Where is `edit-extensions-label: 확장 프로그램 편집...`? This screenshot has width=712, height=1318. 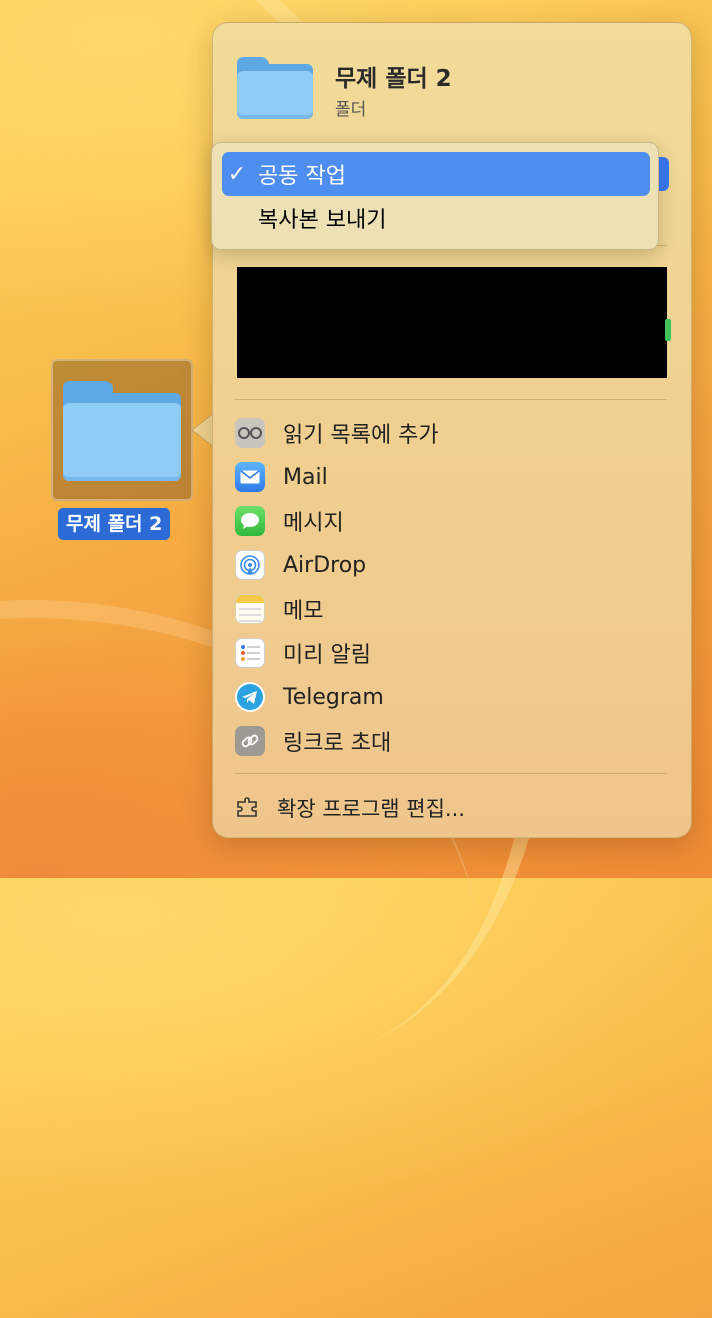
edit-extensions-label: 확장 프로그램 편집... is located at coordinates (371, 809).